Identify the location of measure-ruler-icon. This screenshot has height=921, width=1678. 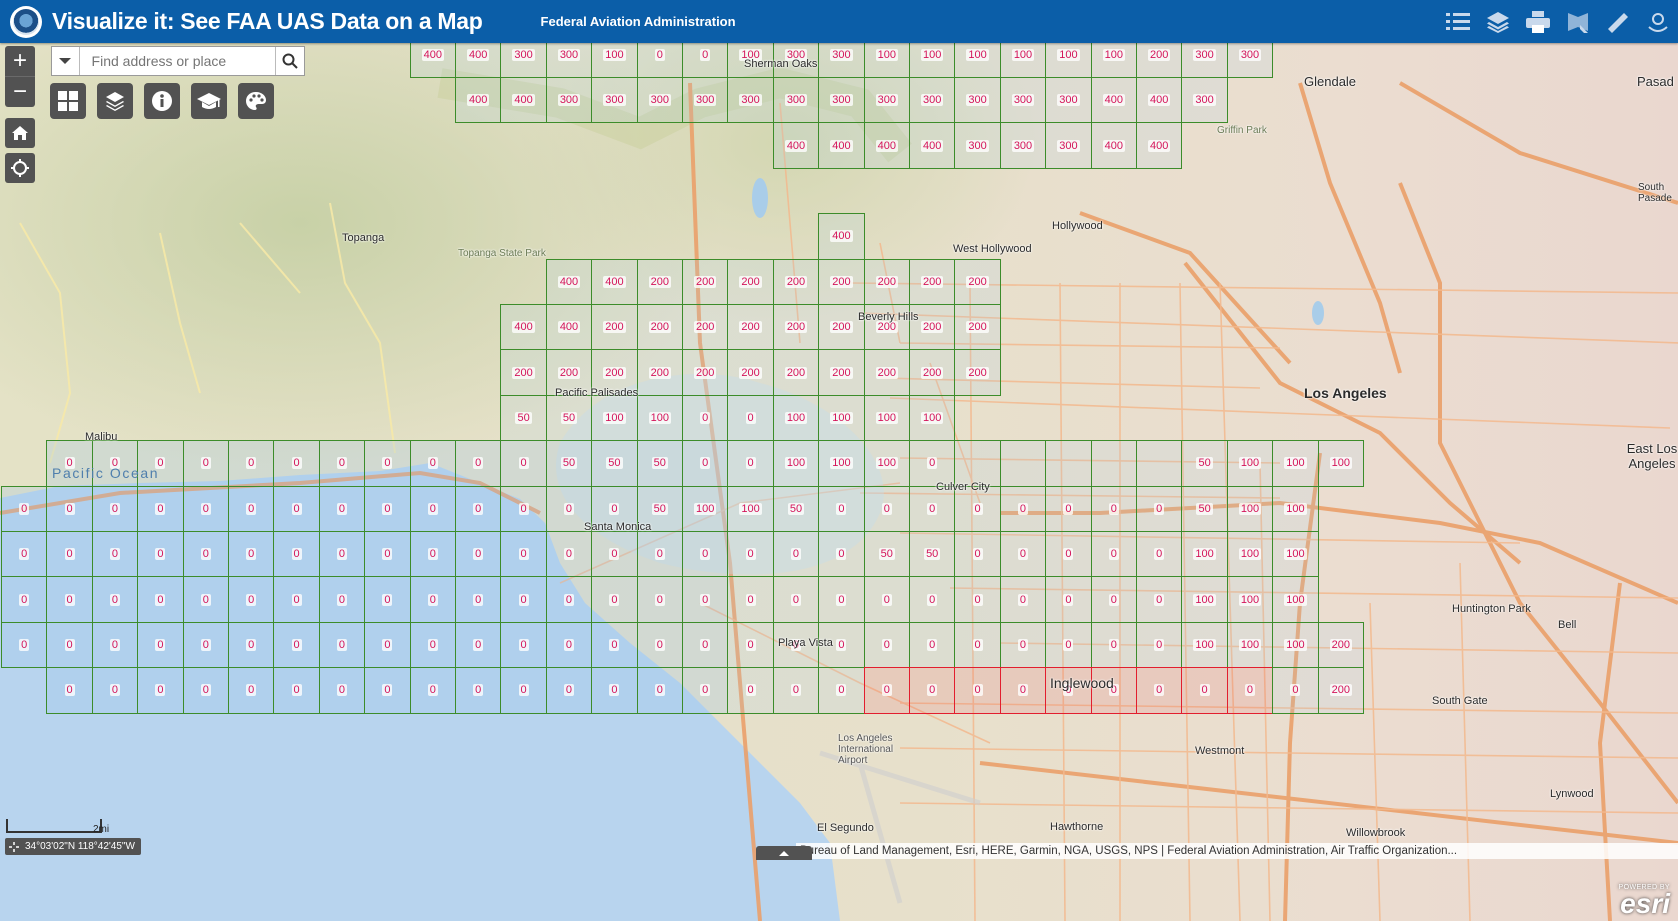
(1618, 21).